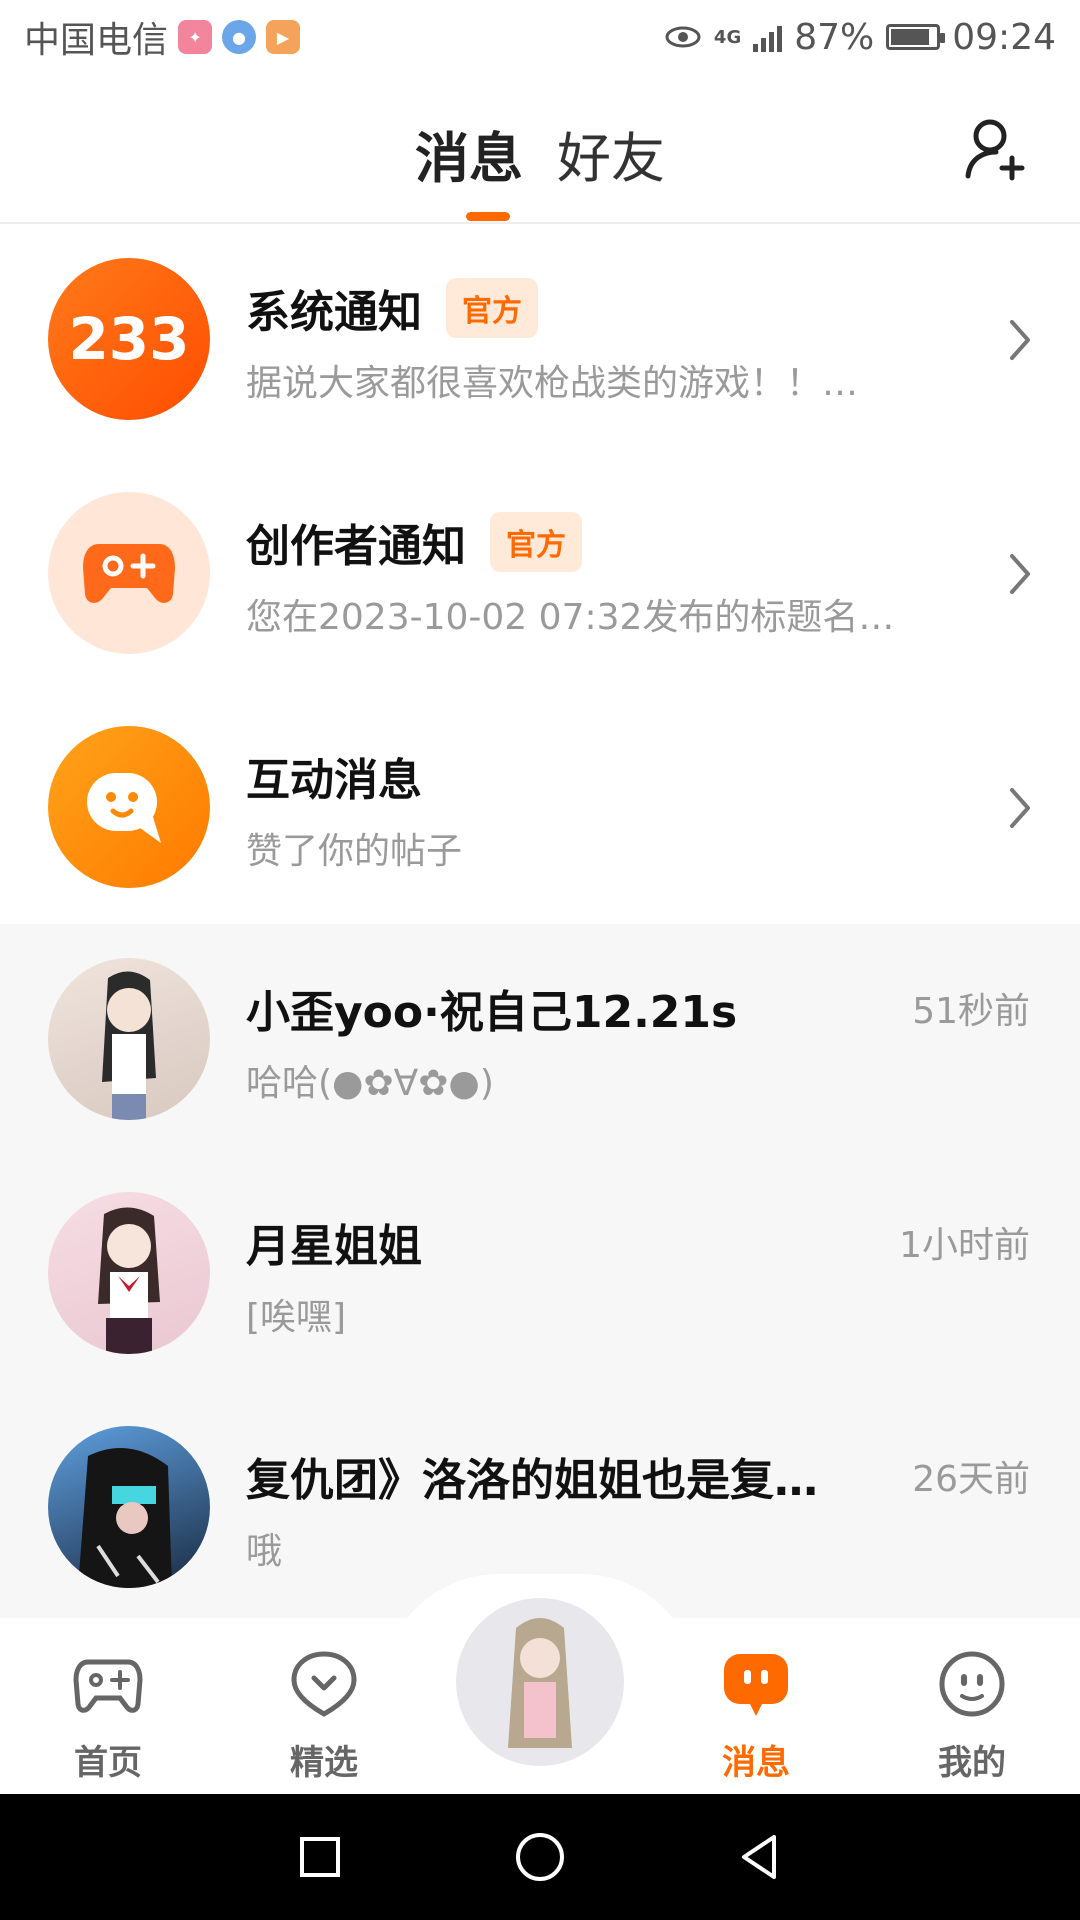 This screenshot has height=1920, width=1080. I want to click on row-title-text: 系统通知, so click(334, 312).